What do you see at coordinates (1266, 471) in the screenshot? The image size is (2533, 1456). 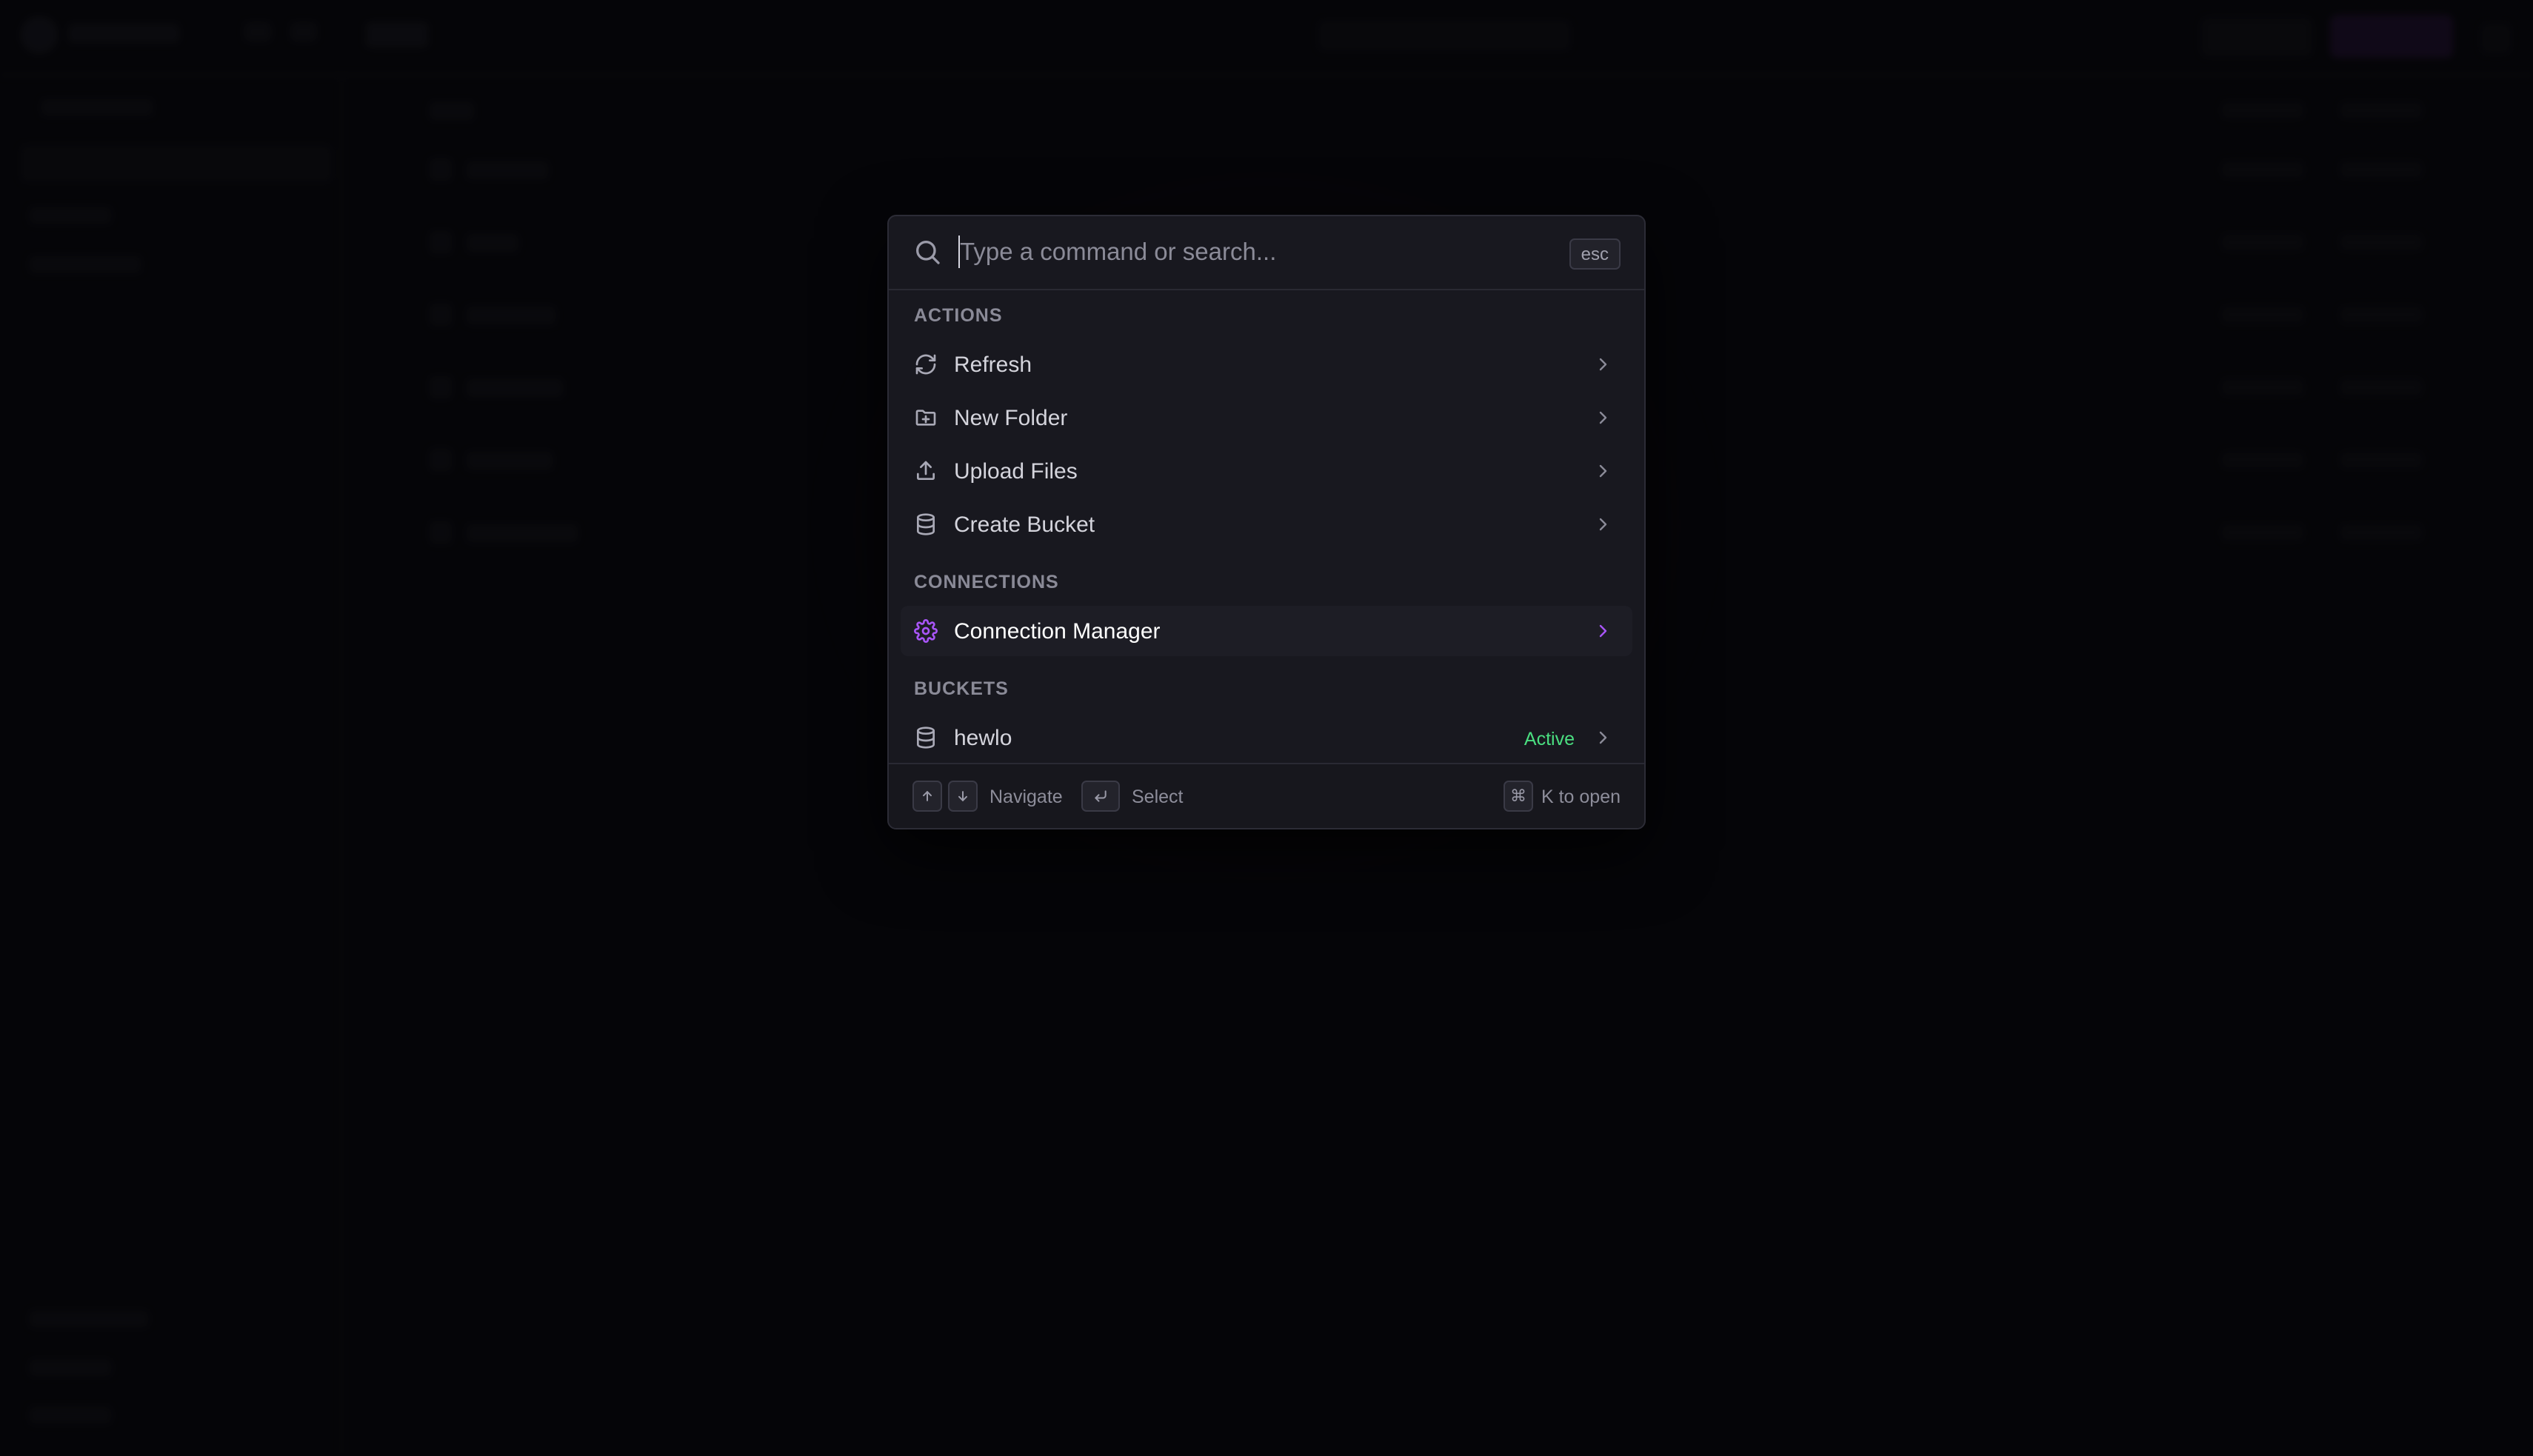 I see `command-item-upload-files: Upload Files` at bounding box center [1266, 471].